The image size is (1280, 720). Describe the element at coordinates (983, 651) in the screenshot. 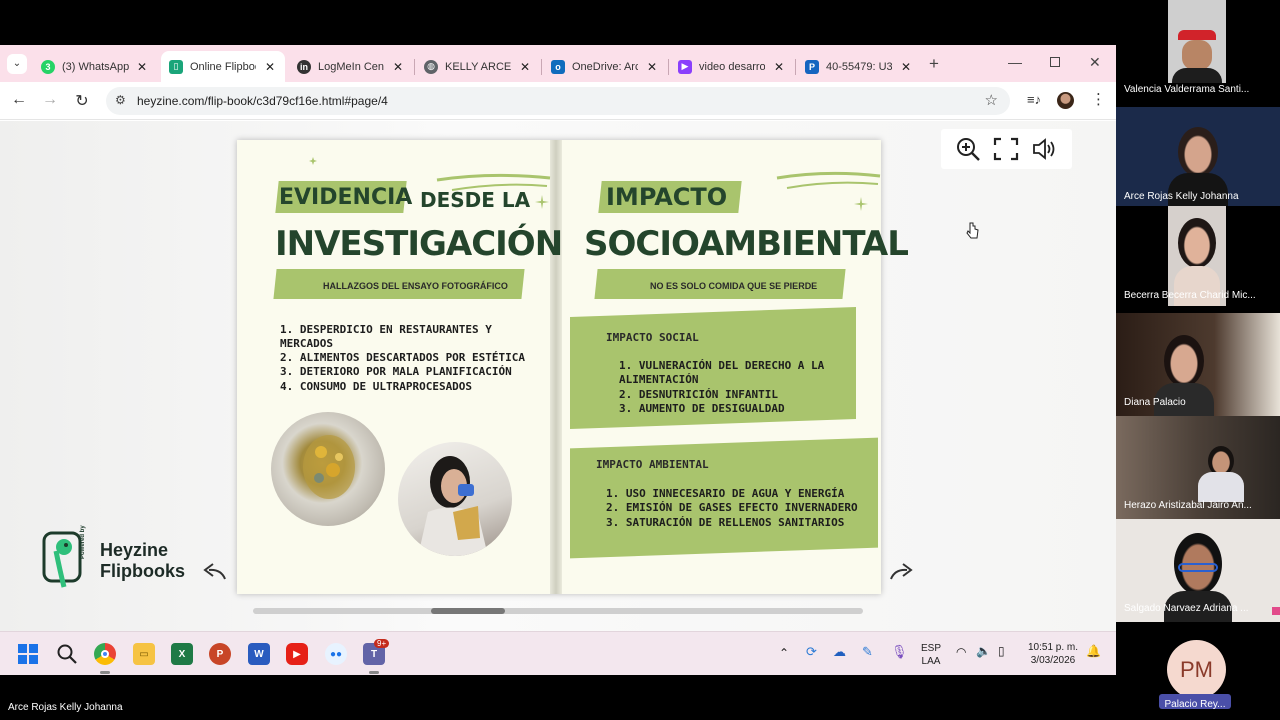

I see `volume-icon: 🔈` at that location.